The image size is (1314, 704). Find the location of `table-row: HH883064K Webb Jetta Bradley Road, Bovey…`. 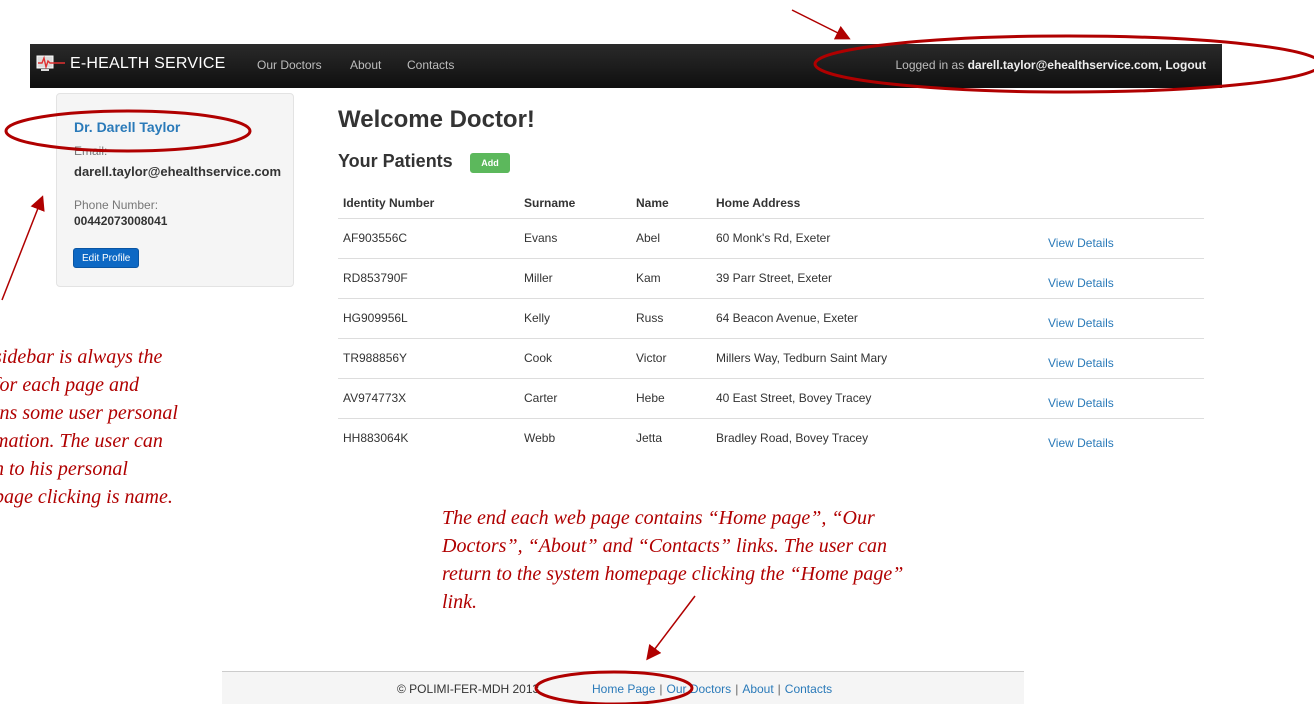

table-row: HH883064K Webb Jetta Bradley Road, Bovey… is located at coordinates (771, 437).